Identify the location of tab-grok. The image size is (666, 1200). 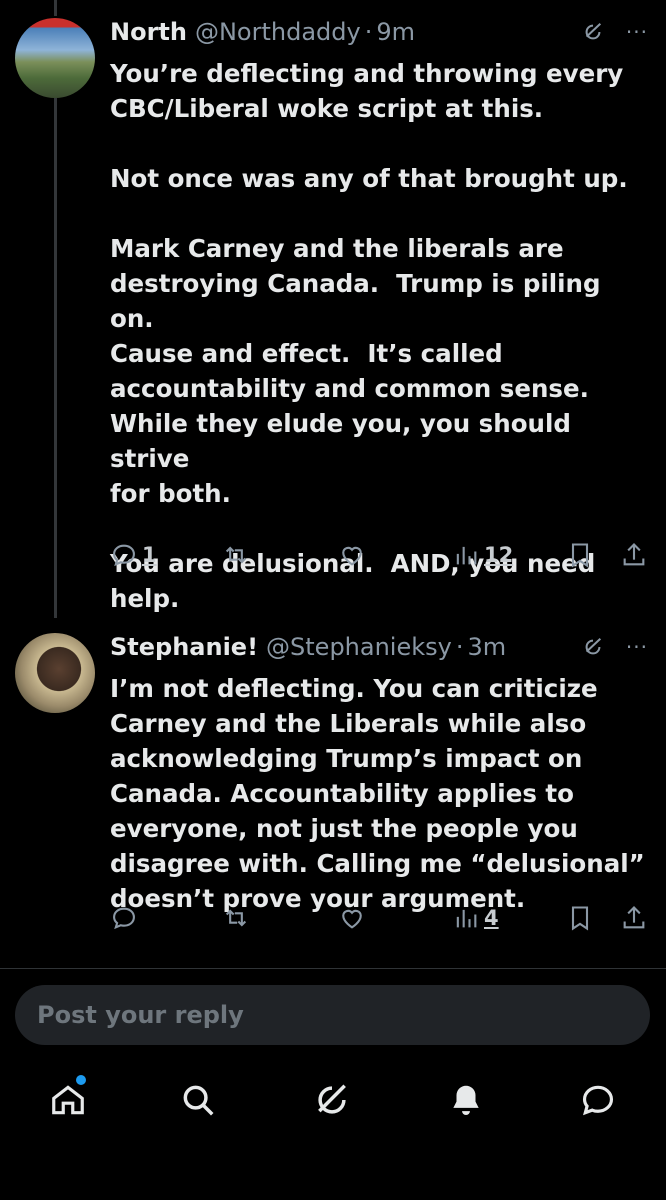
(332, 1100).